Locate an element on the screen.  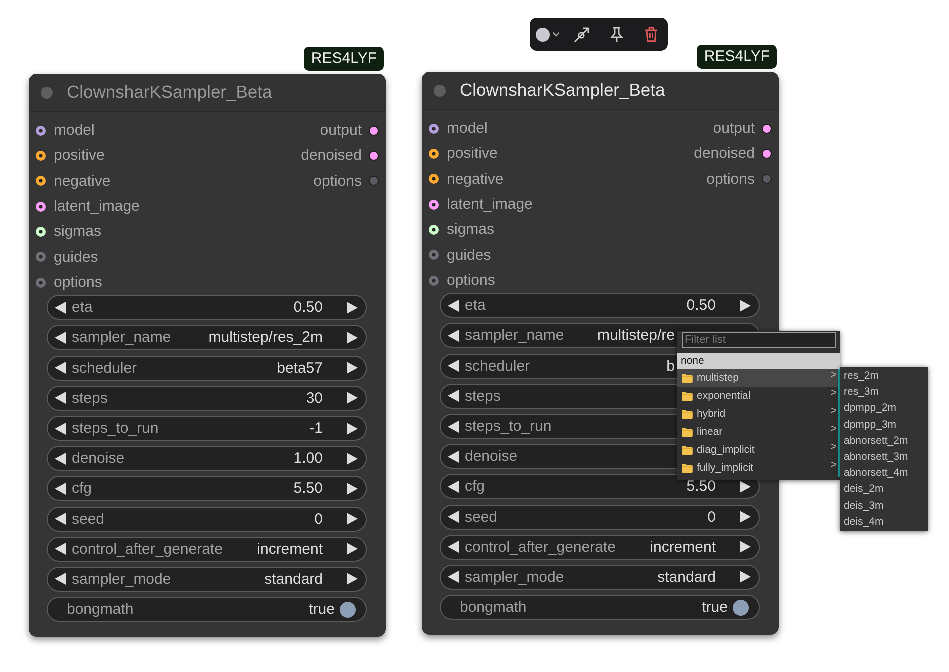
widget-value: standard is located at coordinates (293, 579).